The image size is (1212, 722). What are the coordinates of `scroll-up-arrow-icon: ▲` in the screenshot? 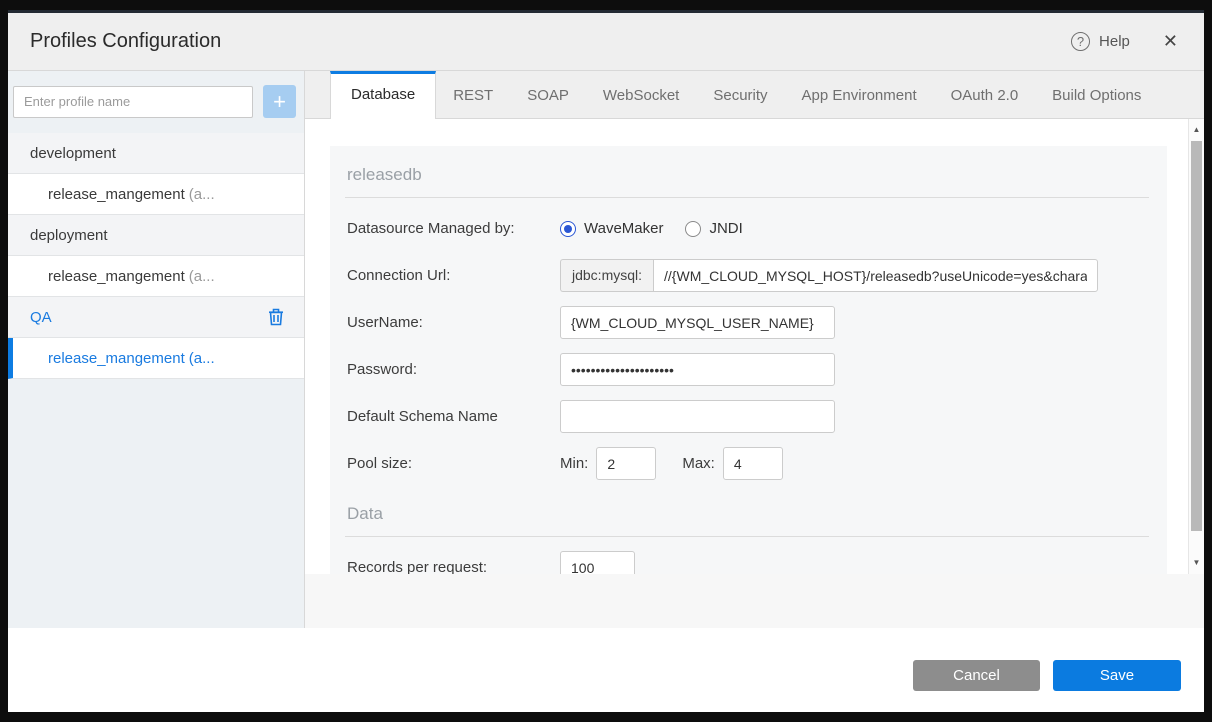 It's located at (1196, 130).